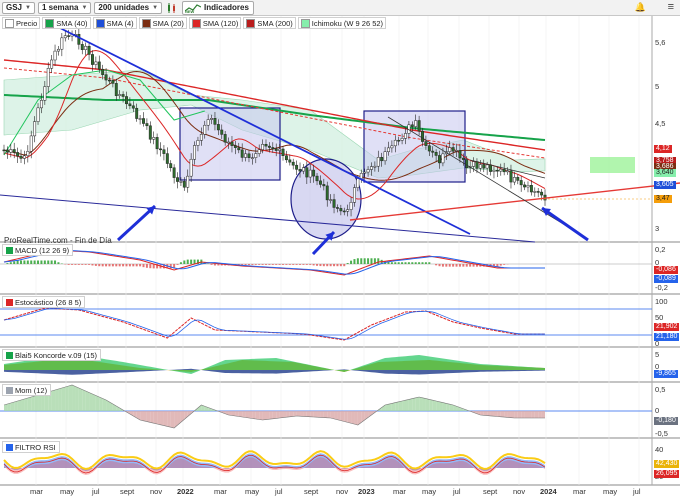 This screenshot has height=497, width=680. What do you see at coordinates (366, 491) in the screenshot?
I see `time-axis-label: 2023` at bounding box center [366, 491].